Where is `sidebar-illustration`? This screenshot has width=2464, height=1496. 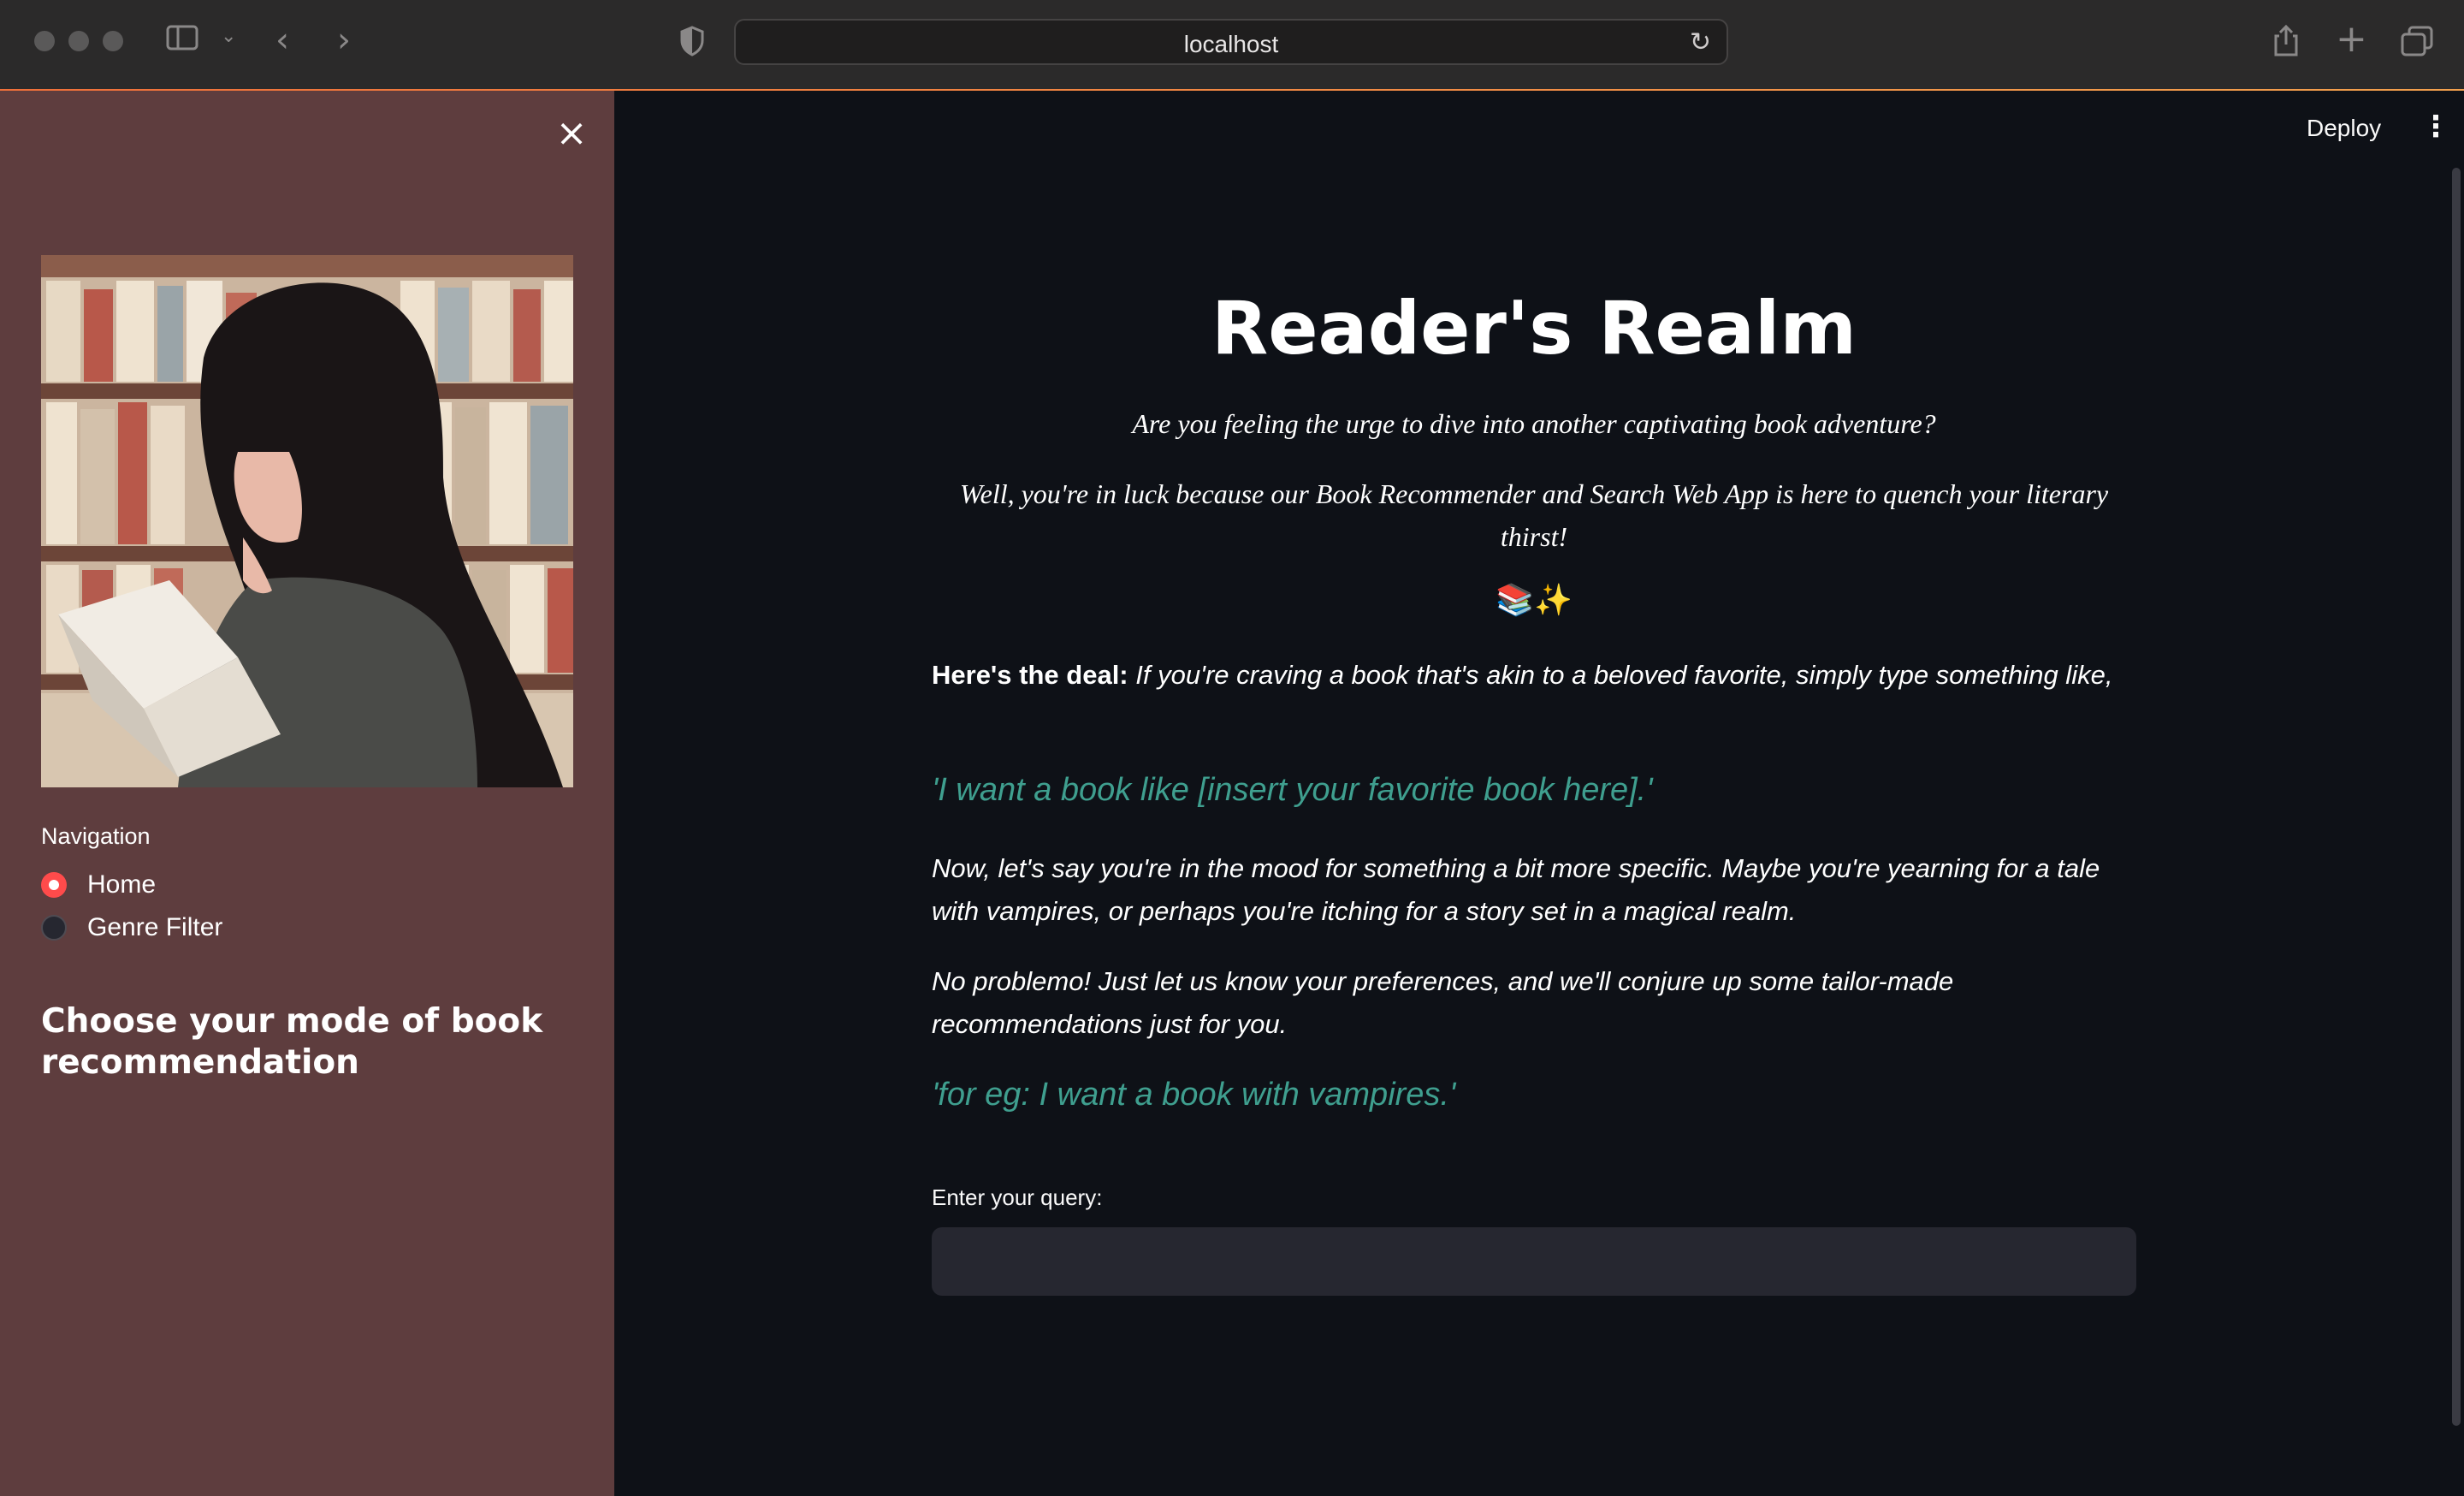 sidebar-illustration is located at coordinates (307, 521).